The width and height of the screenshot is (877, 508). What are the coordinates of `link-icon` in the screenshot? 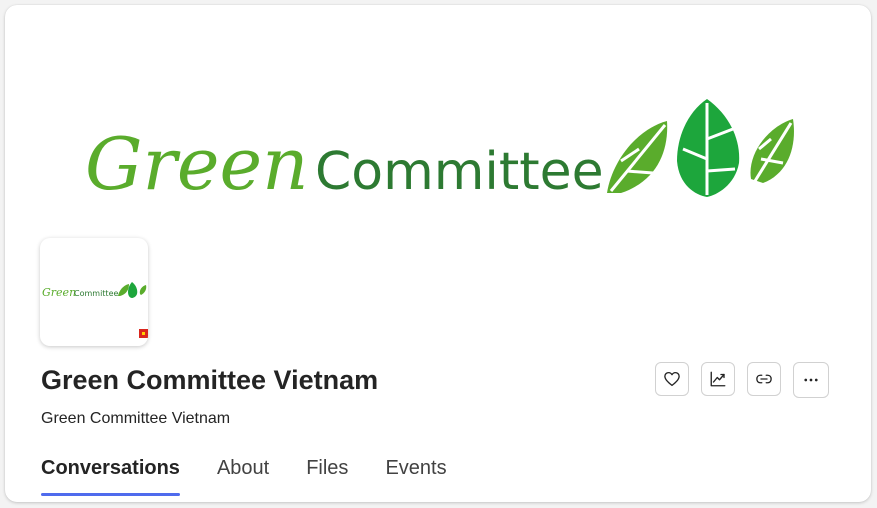 It's located at (764, 379).